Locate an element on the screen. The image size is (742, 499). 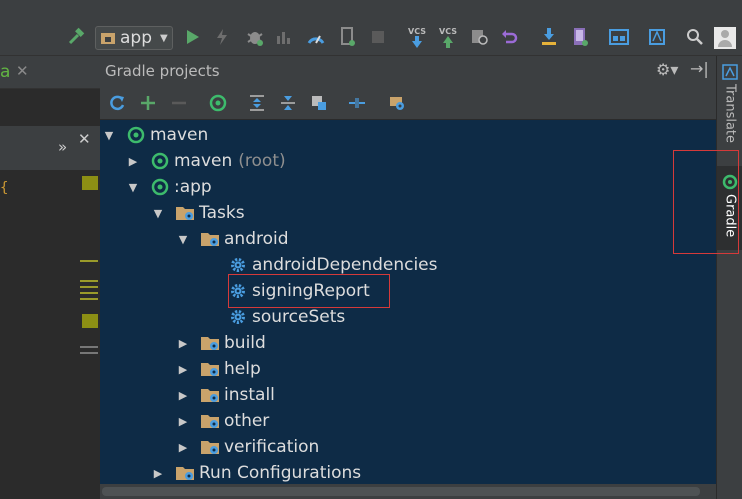
project-structure-icon is located at coordinates (619, 37).